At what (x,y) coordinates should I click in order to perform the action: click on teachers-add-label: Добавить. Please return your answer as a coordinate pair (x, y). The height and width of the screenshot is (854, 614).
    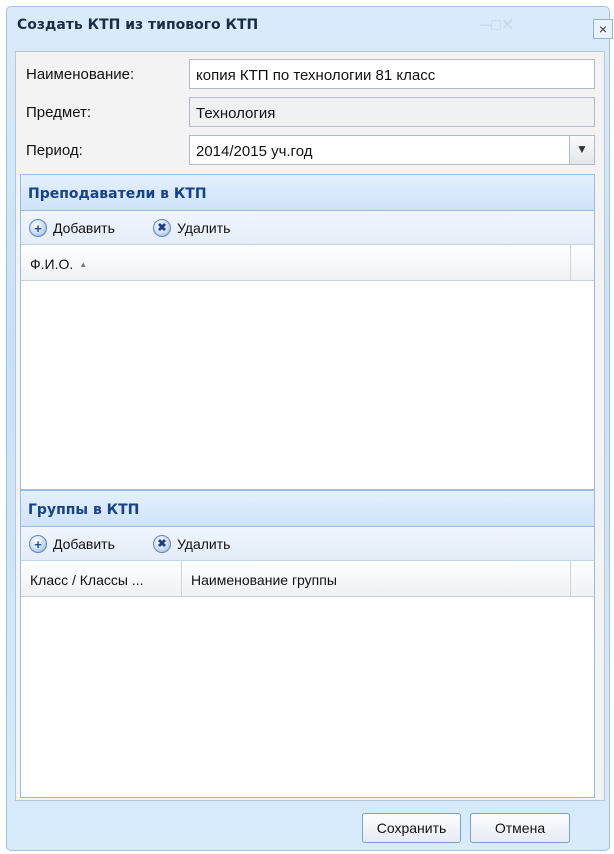
    Looking at the image, I should click on (84, 228).